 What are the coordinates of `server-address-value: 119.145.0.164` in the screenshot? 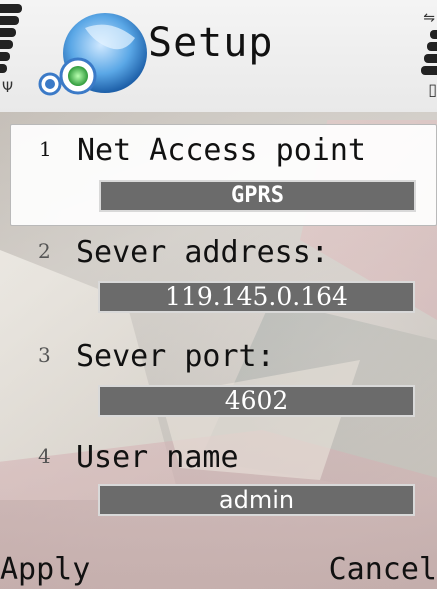 It's located at (256, 297).